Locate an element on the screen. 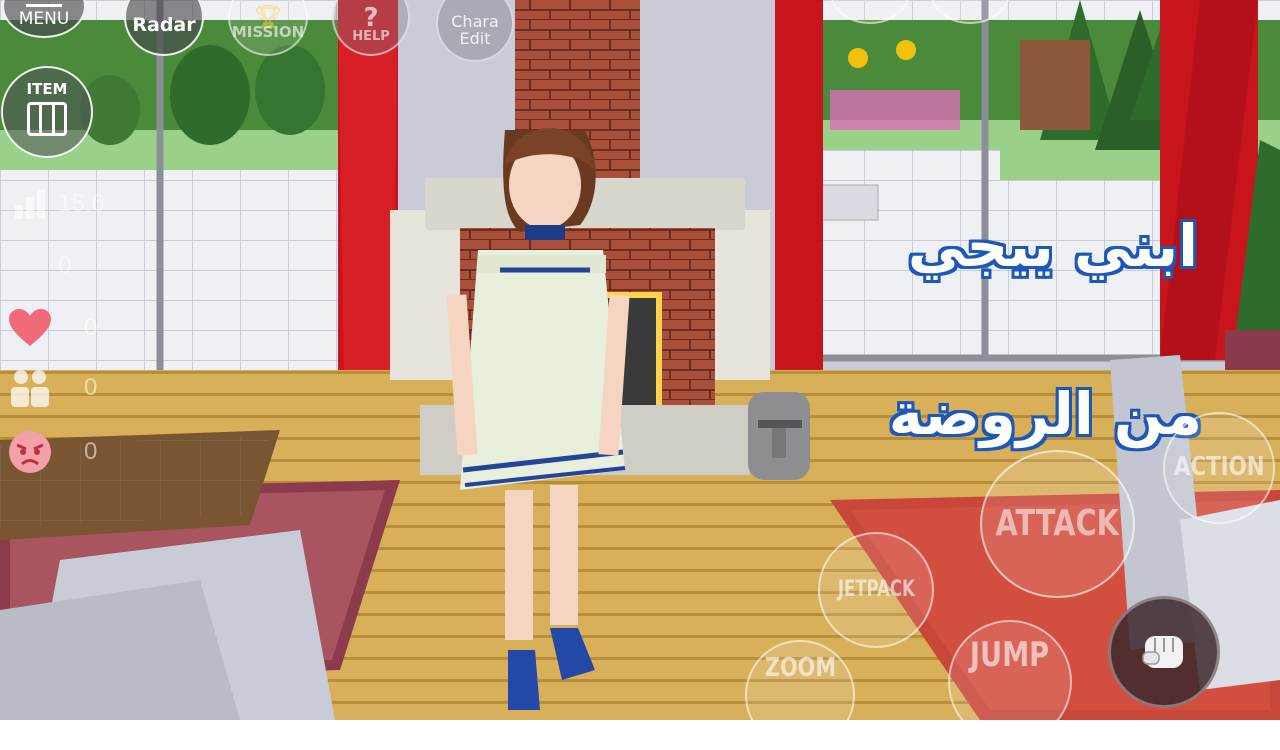 This screenshot has height=750, width=1280. friends-stat: 0 is located at coordinates (63, 388).